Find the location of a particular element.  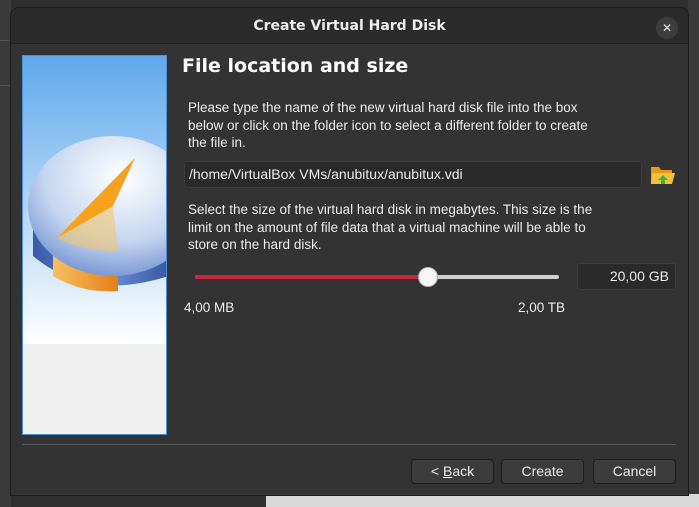

size-min-label: 4,00 MB is located at coordinates (209, 307).